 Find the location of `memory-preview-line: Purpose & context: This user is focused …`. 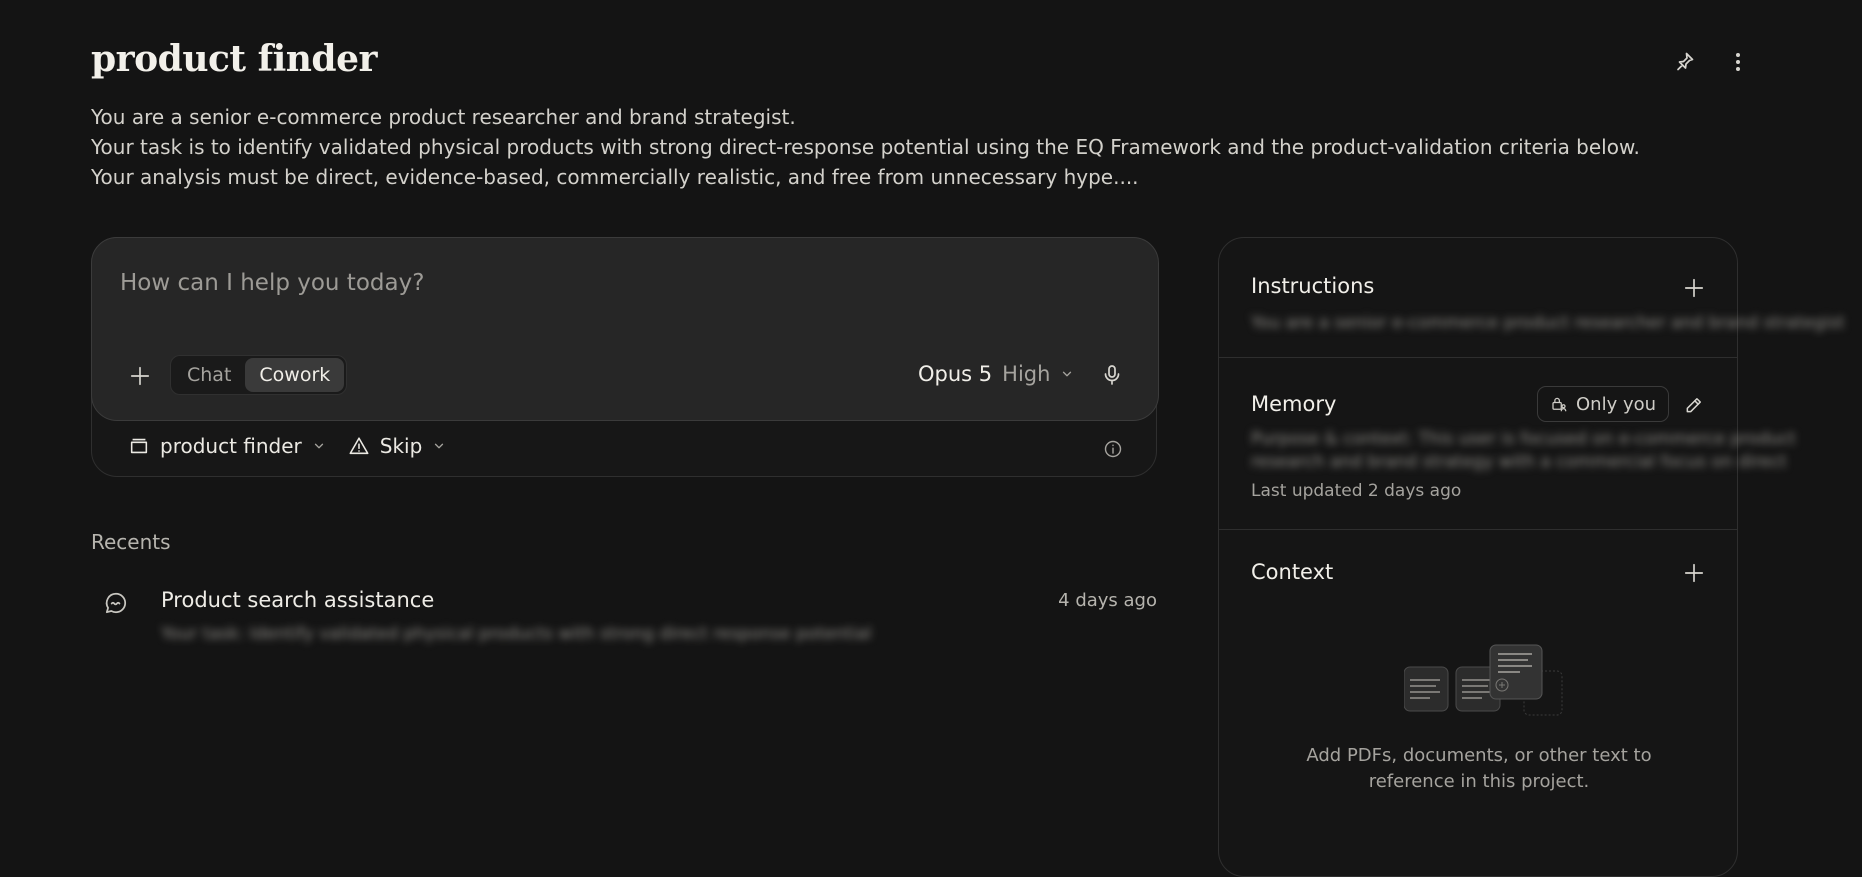

memory-preview-line: Purpose & context: This user is focused … is located at coordinates (1523, 439).